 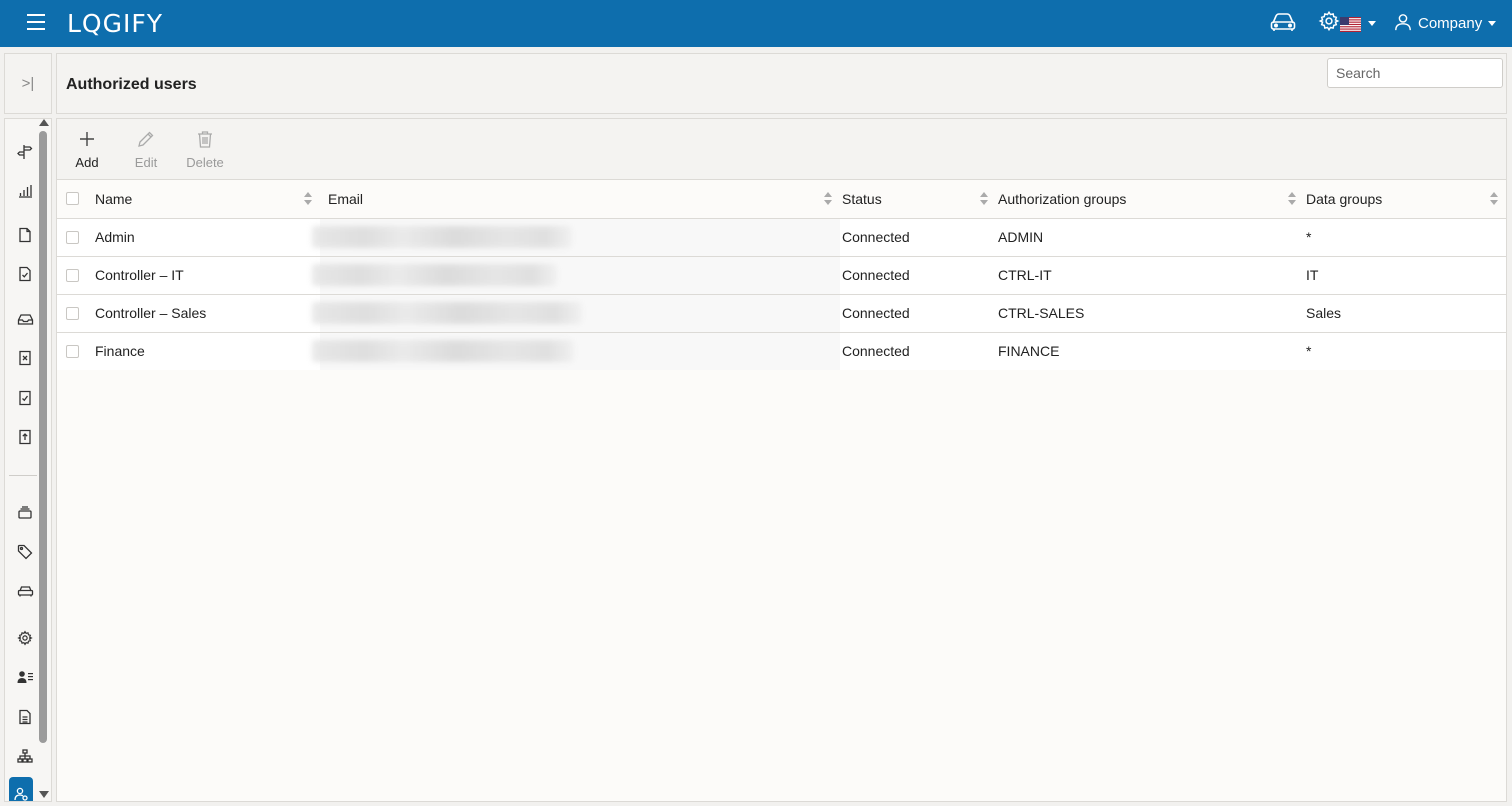 I want to click on layers-icon, so click(x=25, y=513).